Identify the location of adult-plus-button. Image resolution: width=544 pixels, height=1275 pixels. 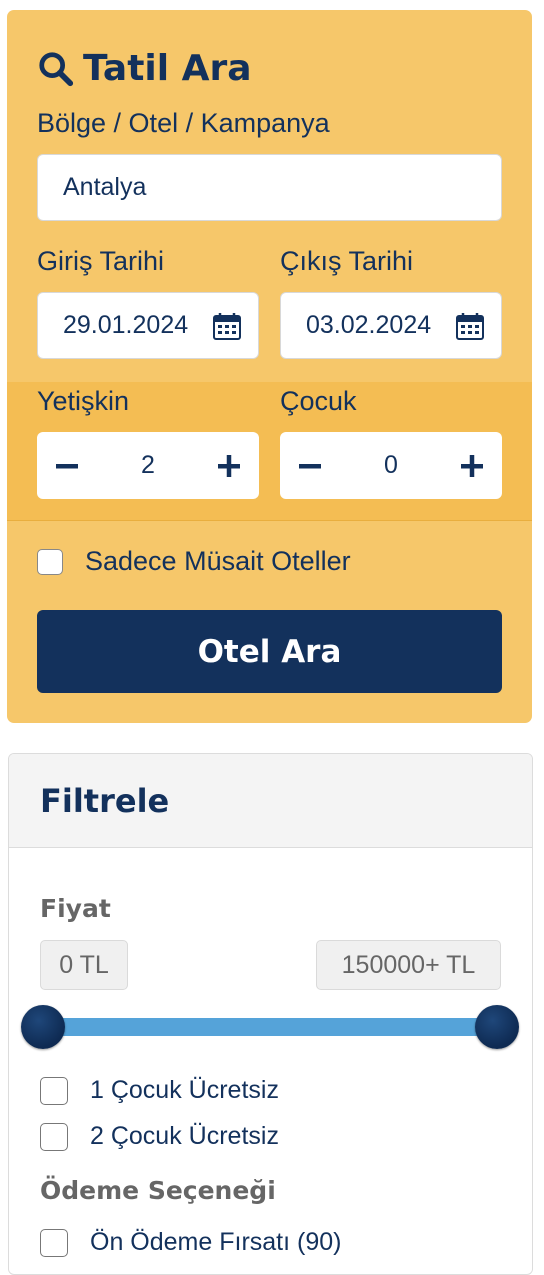
(229, 465).